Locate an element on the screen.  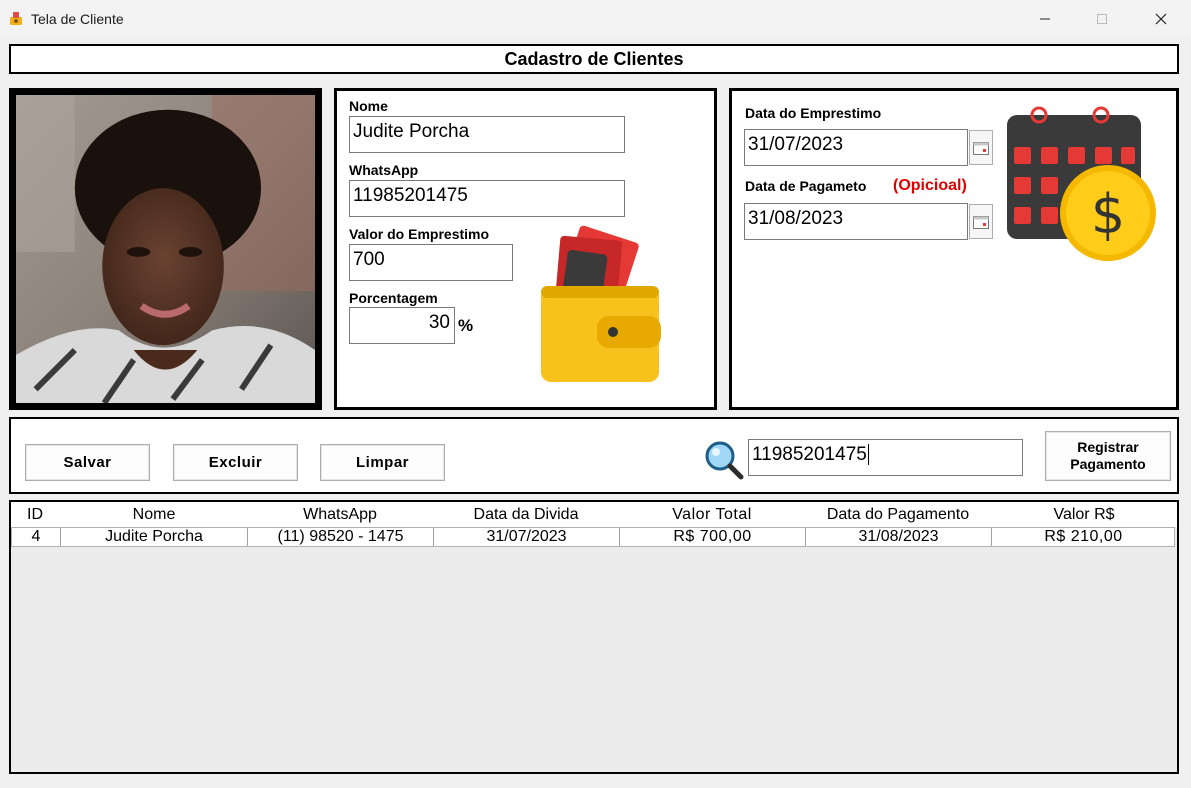
data-pagamento-calendar-button is located at coordinates (981, 221).